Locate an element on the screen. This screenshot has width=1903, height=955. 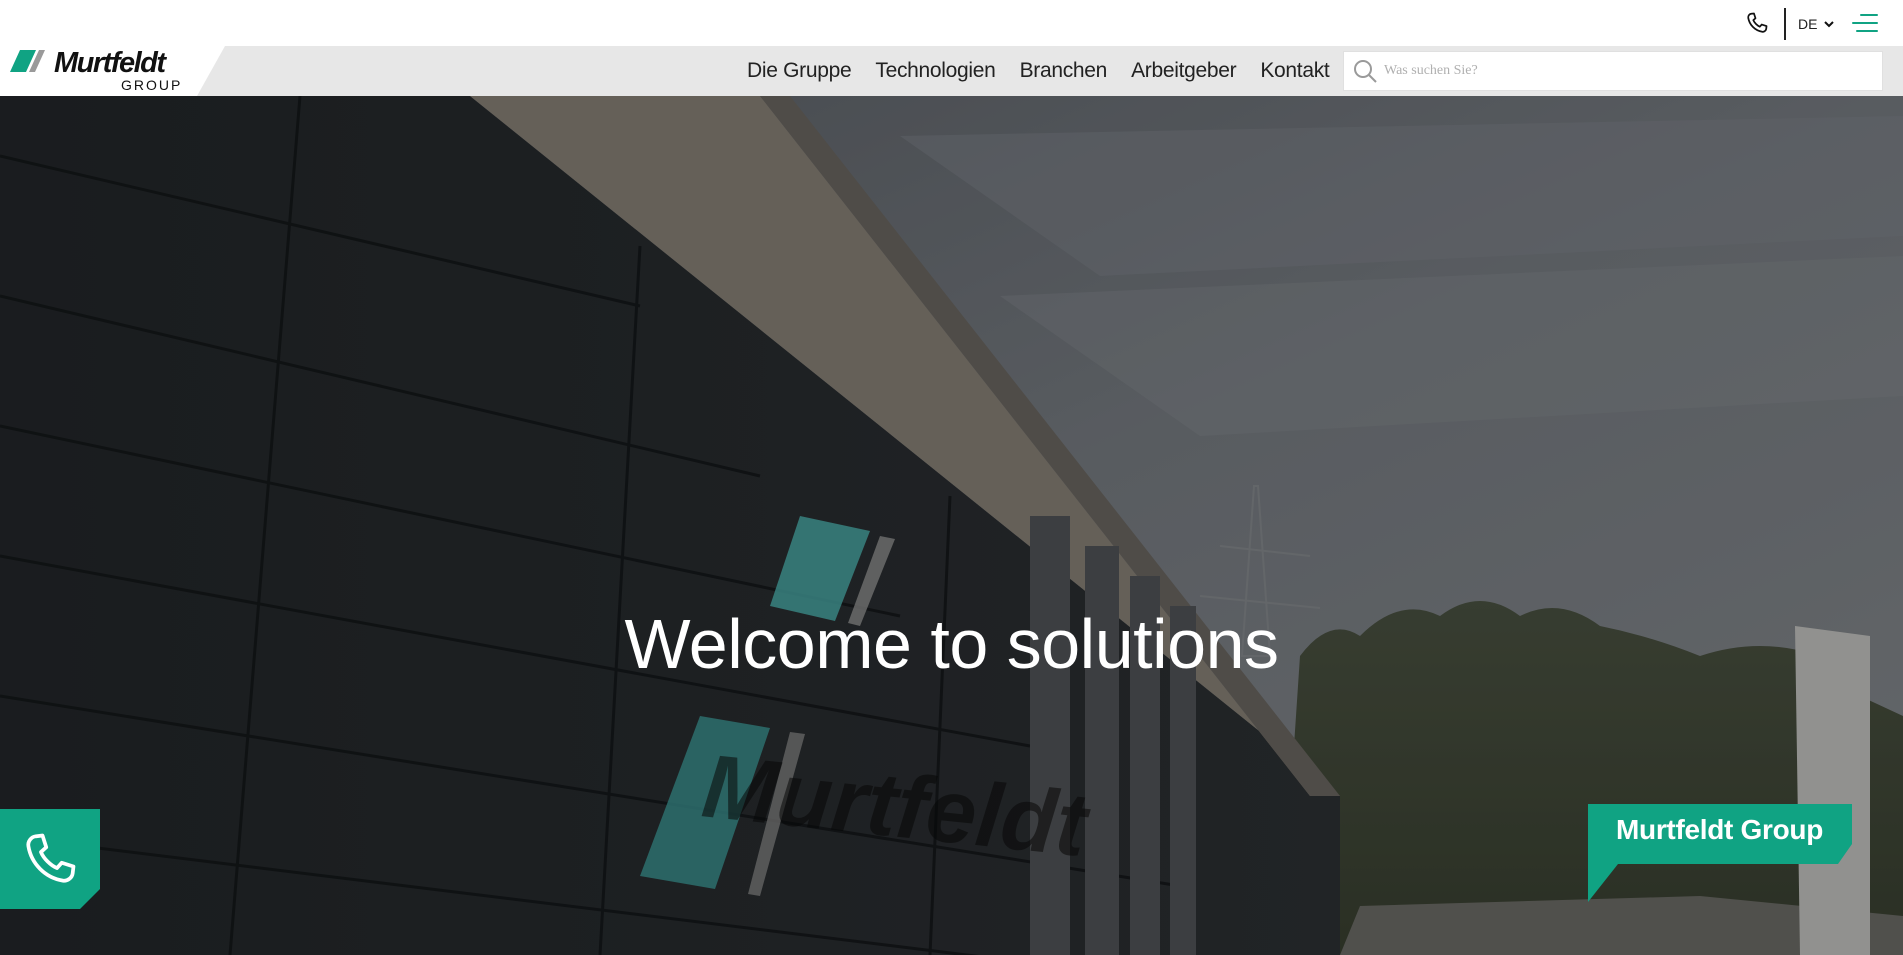
language-switcher: DE is located at coordinates (1816, 24).